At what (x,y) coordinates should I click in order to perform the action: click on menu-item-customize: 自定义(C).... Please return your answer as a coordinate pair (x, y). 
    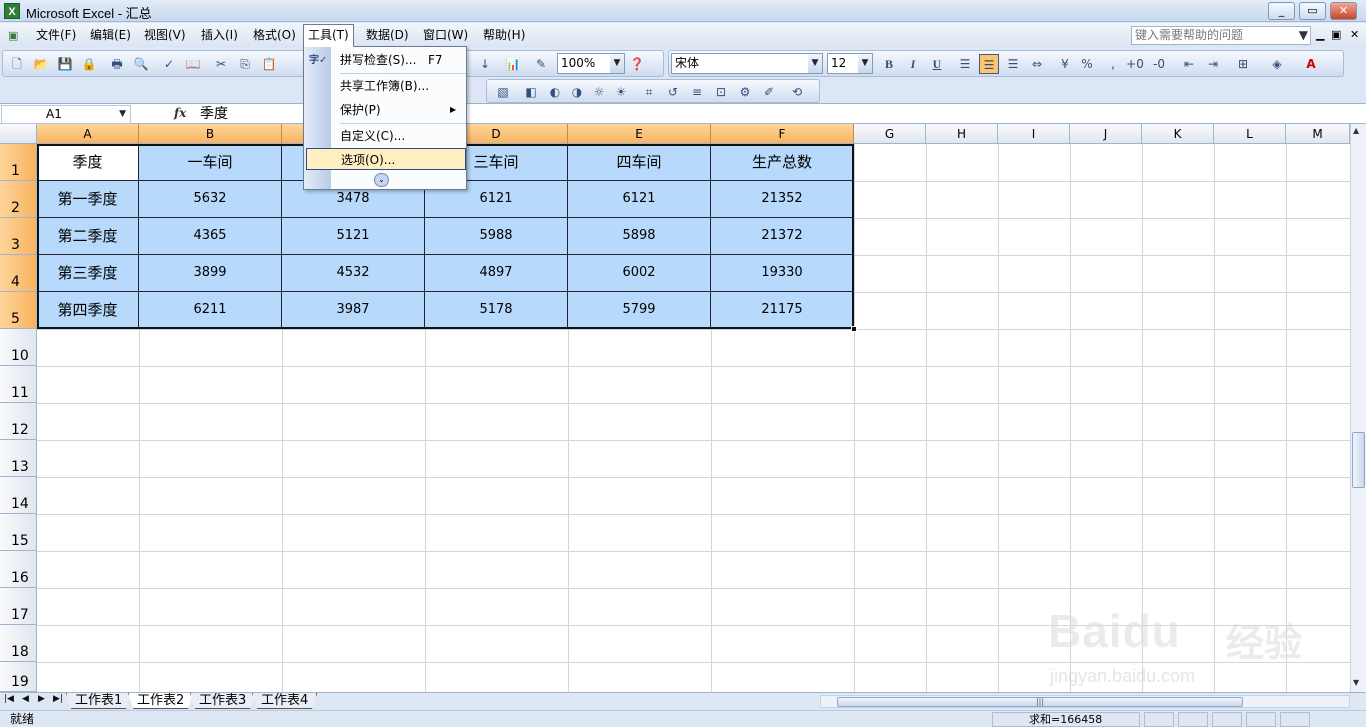
    Looking at the image, I should click on (399, 136).